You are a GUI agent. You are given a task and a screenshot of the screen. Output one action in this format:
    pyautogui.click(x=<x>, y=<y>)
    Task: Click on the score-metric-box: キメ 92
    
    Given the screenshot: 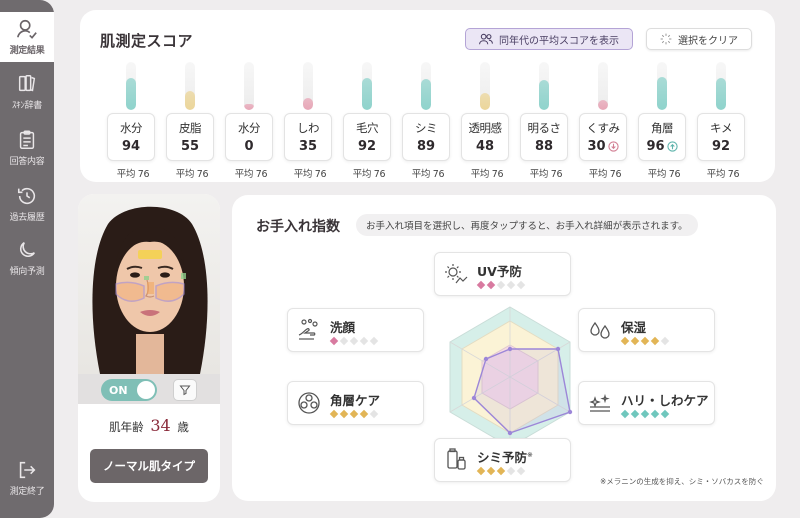 What is the action you would take?
    pyautogui.click(x=721, y=137)
    